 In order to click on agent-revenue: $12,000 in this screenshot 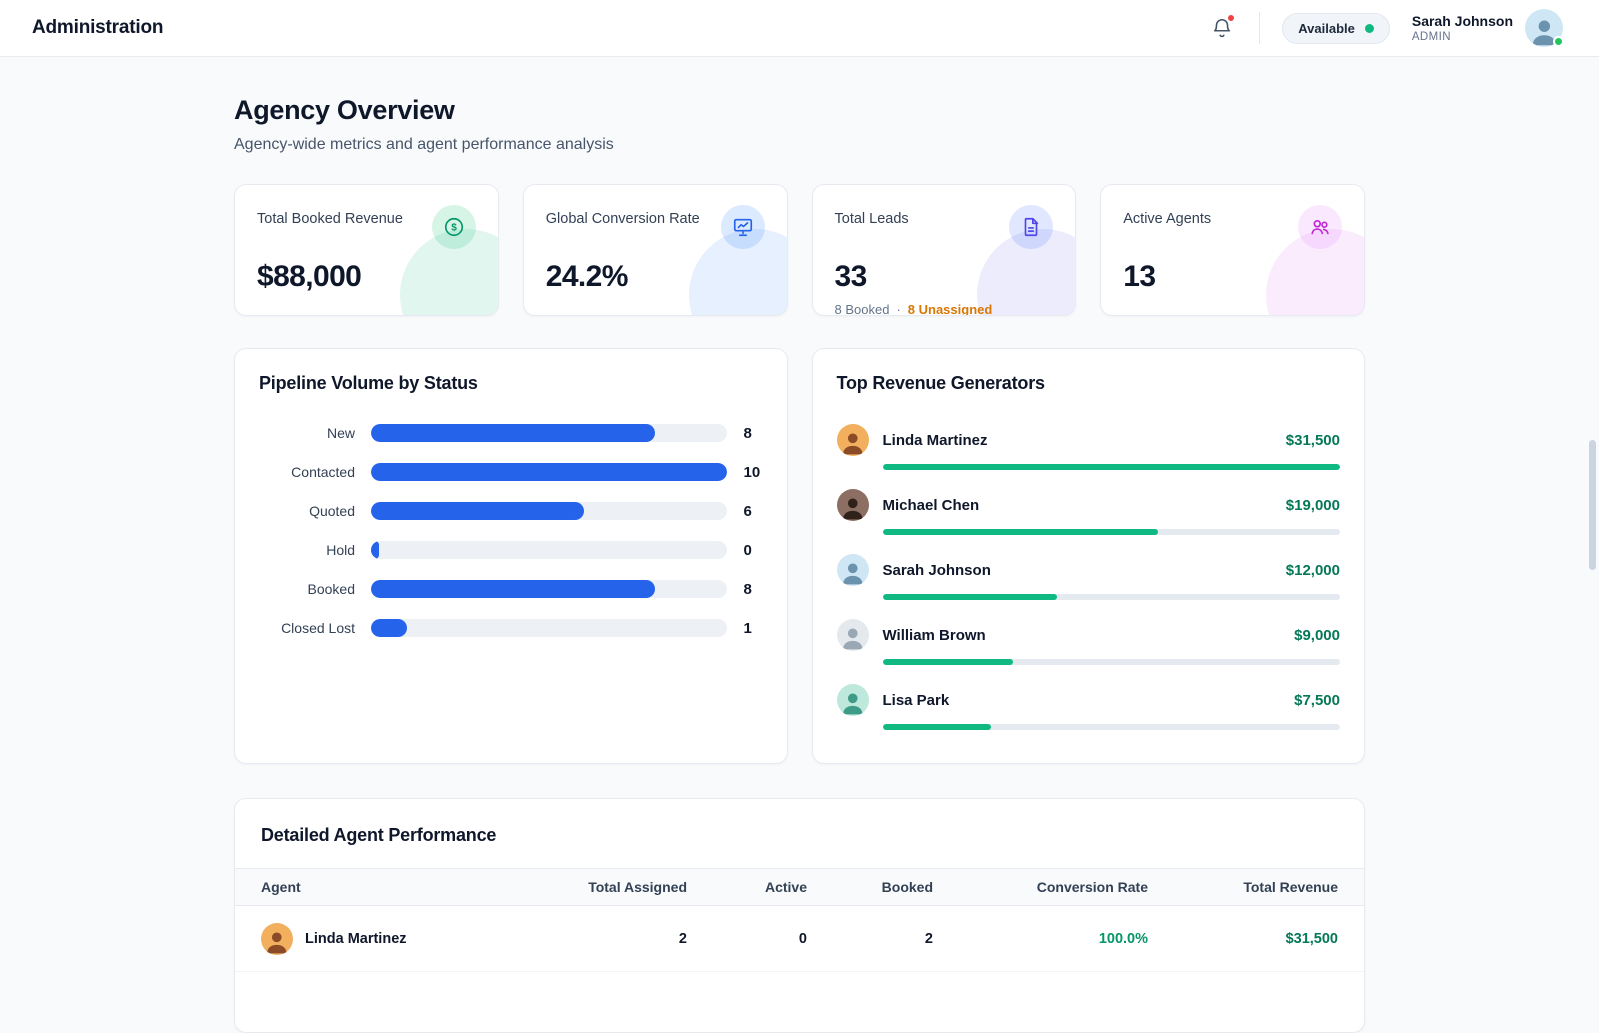, I will do `click(1312, 570)`.